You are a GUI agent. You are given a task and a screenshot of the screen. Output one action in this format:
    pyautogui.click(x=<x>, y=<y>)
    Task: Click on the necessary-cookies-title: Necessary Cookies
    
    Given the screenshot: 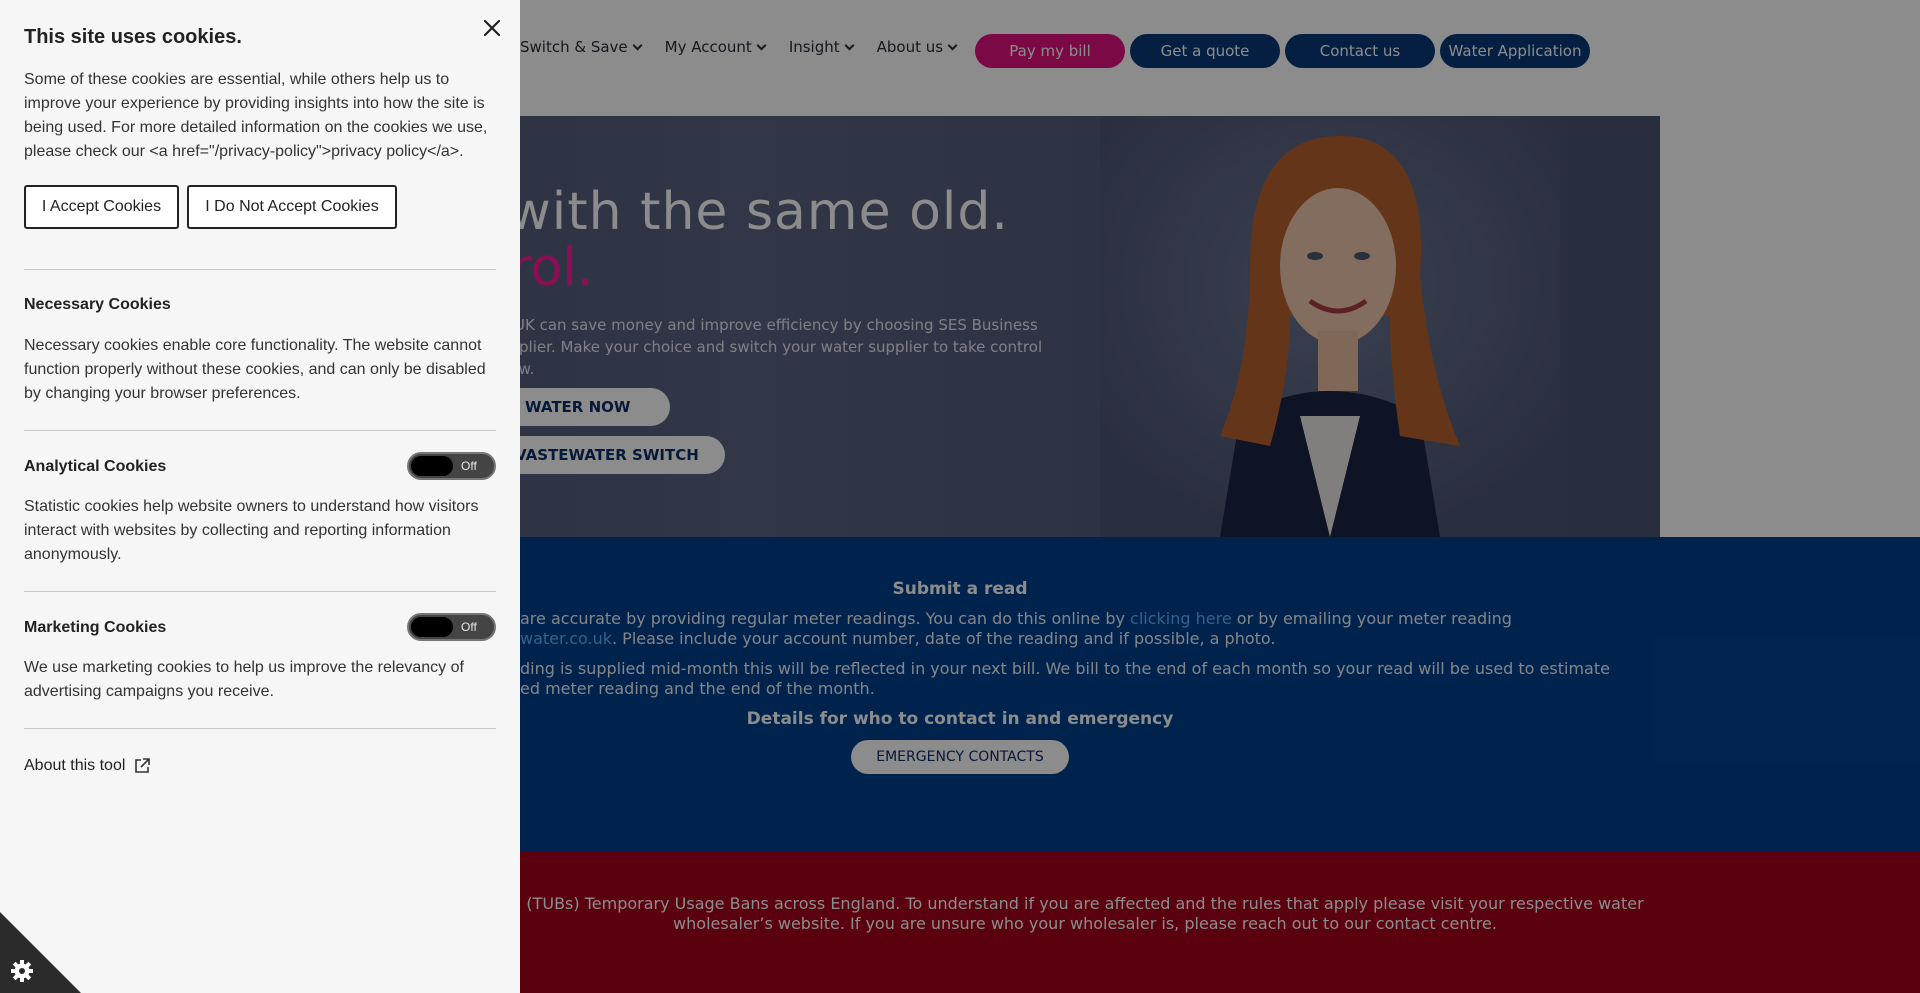 What is the action you would take?
    pyautogui.click(x=97, y=304)
    